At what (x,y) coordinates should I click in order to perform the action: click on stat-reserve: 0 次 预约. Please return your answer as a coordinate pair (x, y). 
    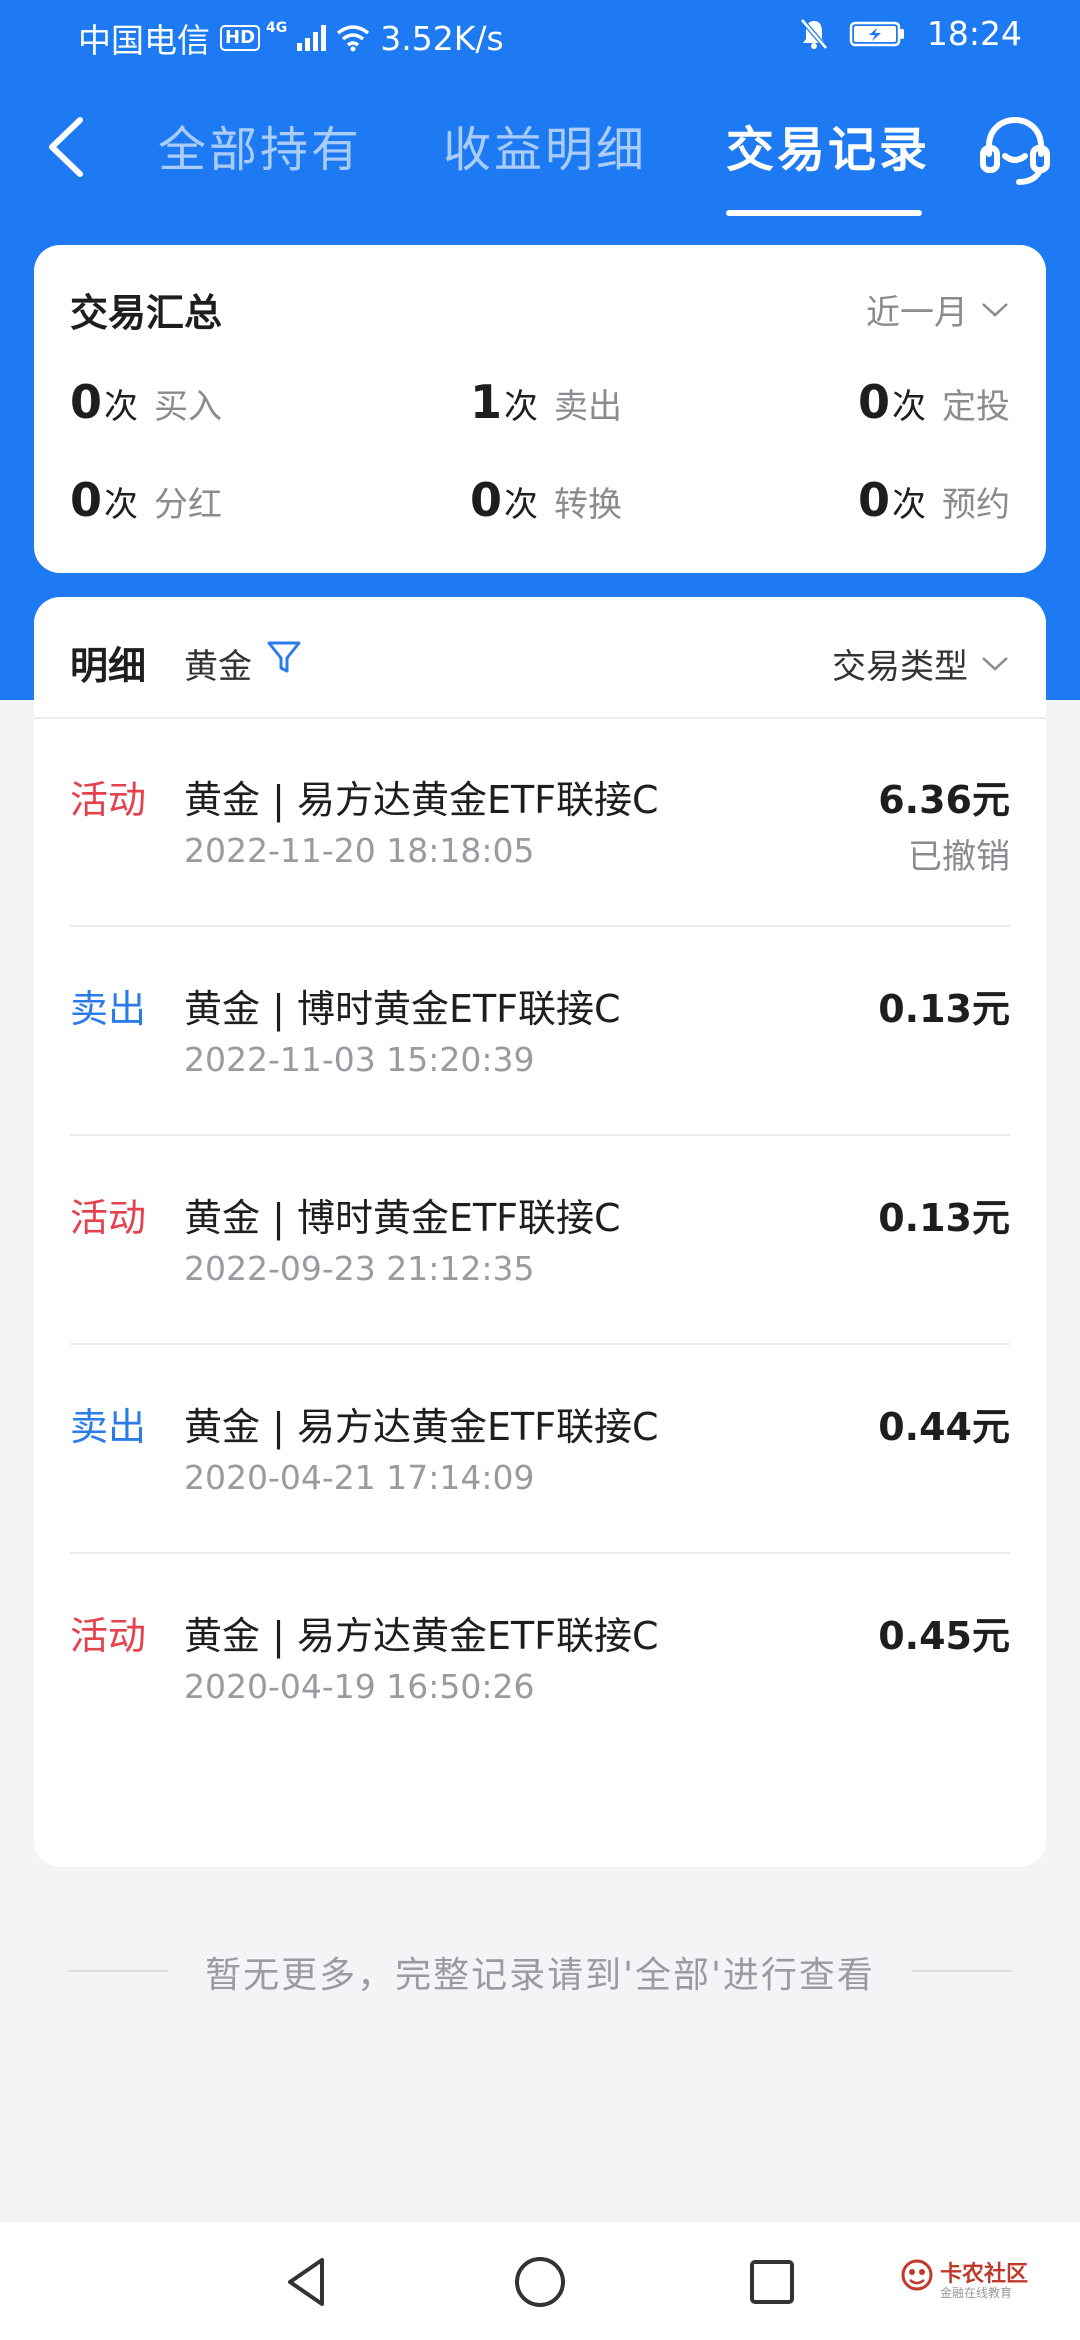
    Looking at the image, I should click on (934, 500).